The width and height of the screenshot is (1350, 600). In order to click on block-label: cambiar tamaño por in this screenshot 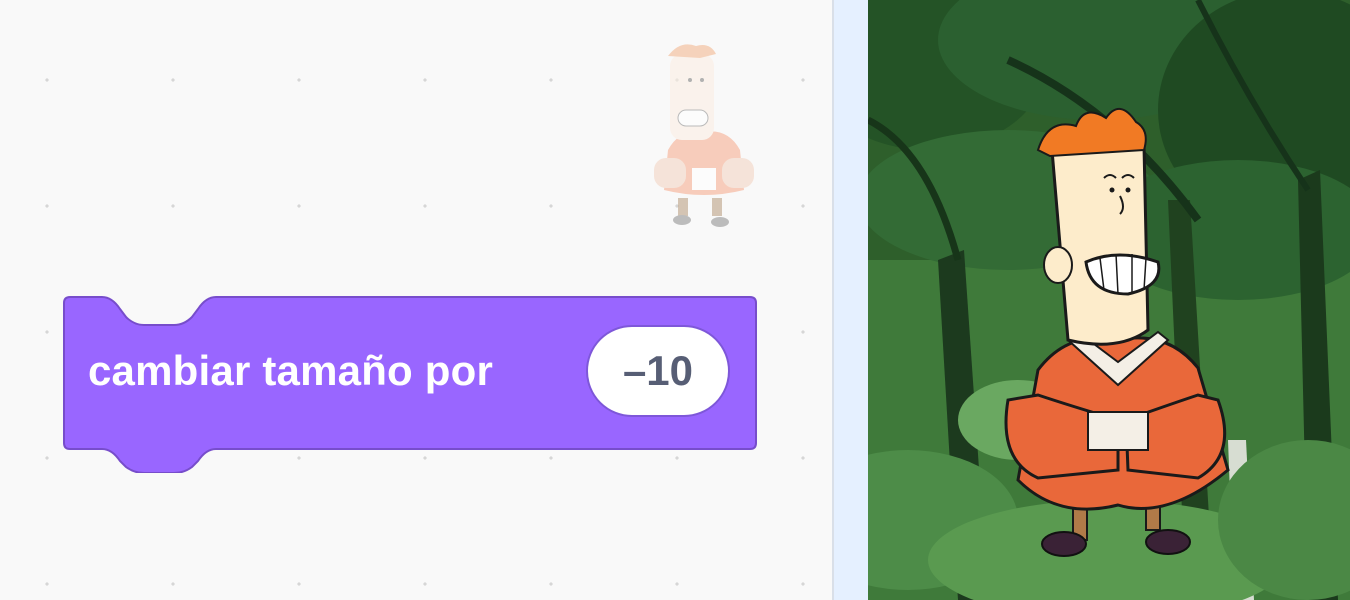, I will do `click(291, 370)`.